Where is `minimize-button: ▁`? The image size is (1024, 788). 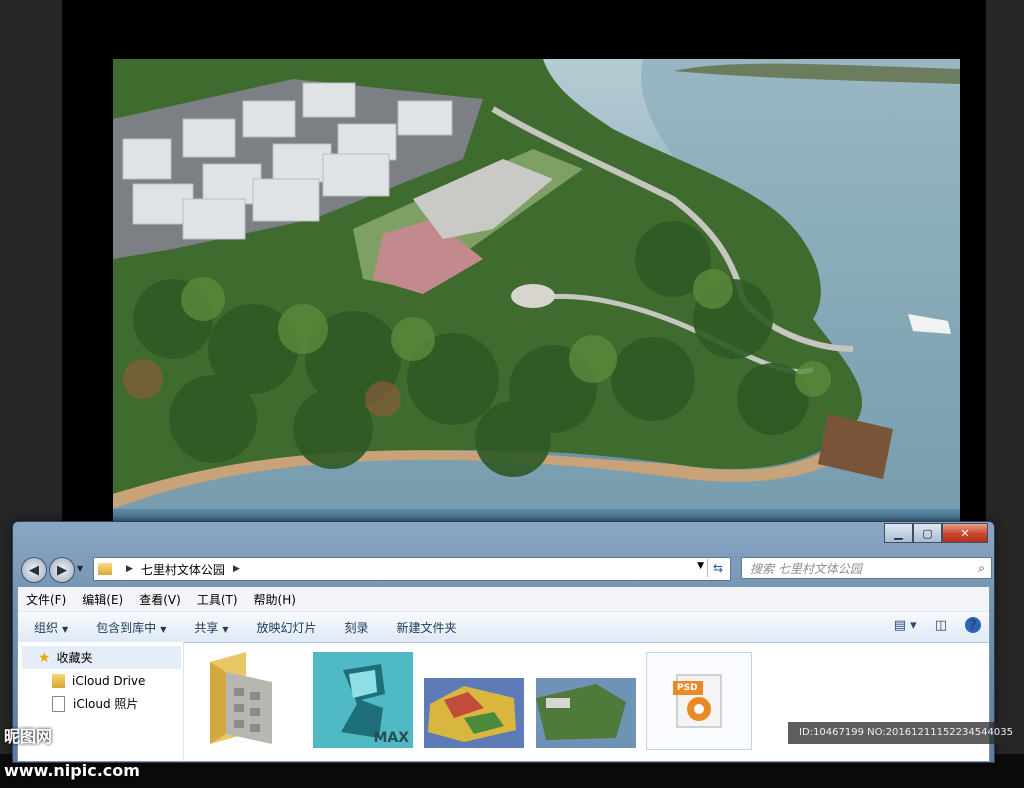 minimize-button: ▁ is located at coordinates (898, 533).